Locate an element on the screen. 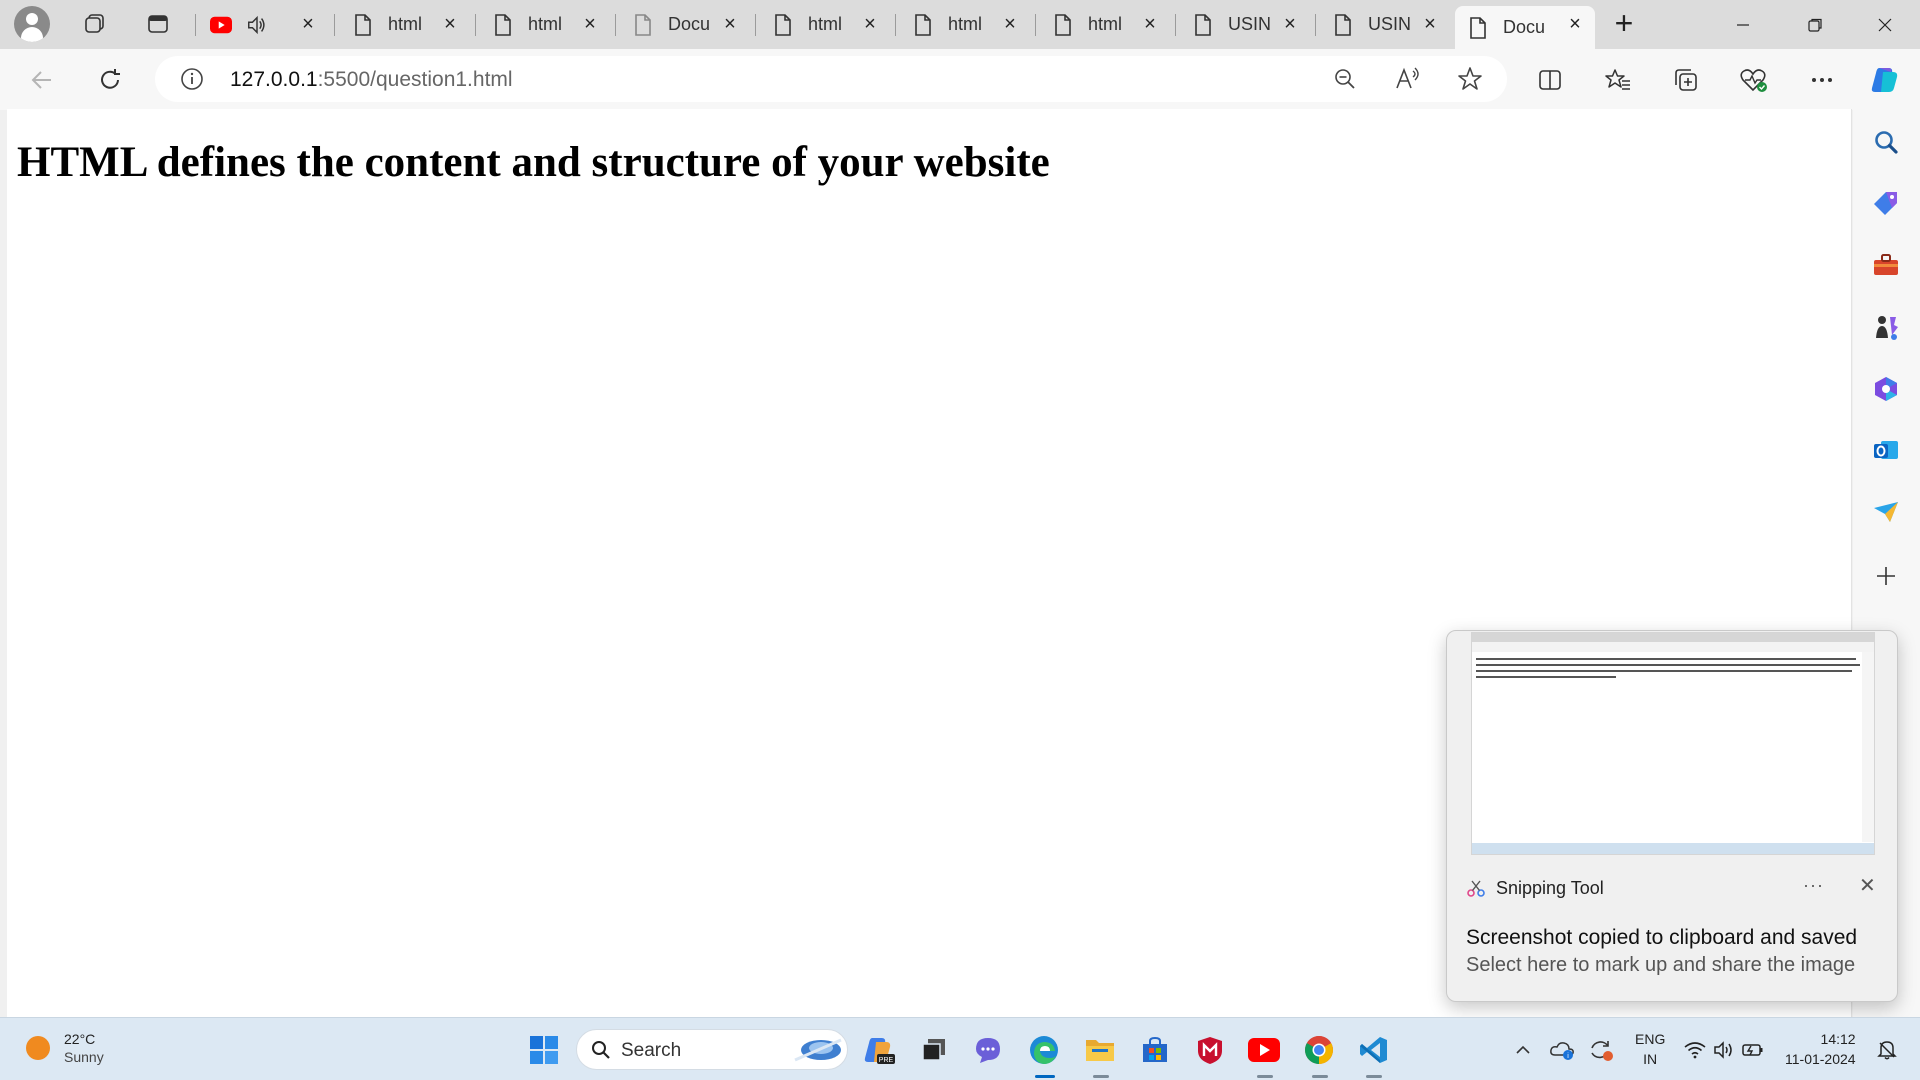  task-view-icon is located at coordinates (934, 1050).